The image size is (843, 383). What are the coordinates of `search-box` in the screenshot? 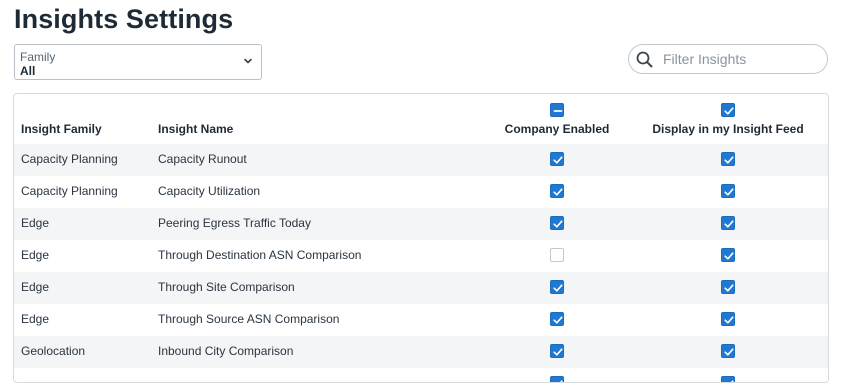 It's located at (728, 59).